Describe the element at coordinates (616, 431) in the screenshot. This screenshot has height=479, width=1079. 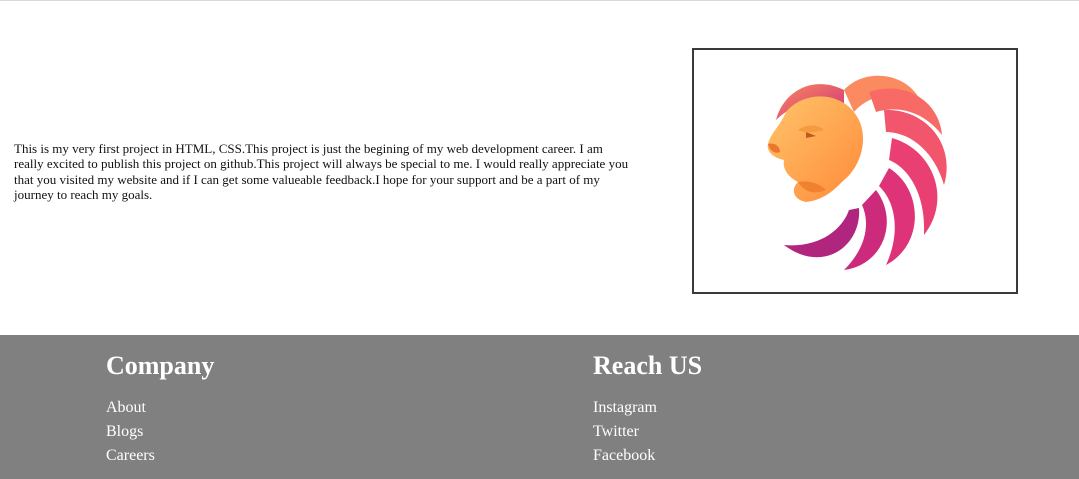
I see `twitter-link: Twitter` at that location.